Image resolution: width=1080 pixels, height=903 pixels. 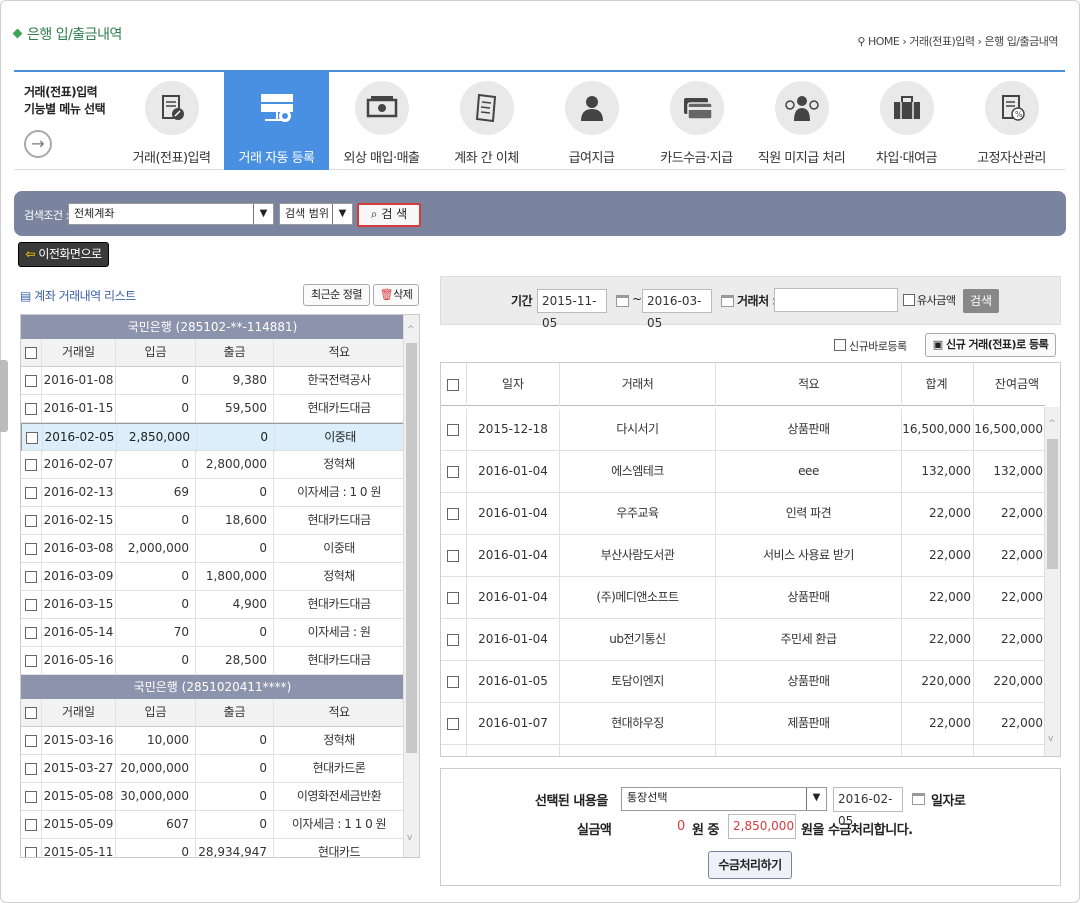 What do you see at coordinates (743, 724) in the screenshot?
I see `table-row: 2016-01-07 현대하우징 제품판매 22,000 22,000` at bounding box center [743, 724].